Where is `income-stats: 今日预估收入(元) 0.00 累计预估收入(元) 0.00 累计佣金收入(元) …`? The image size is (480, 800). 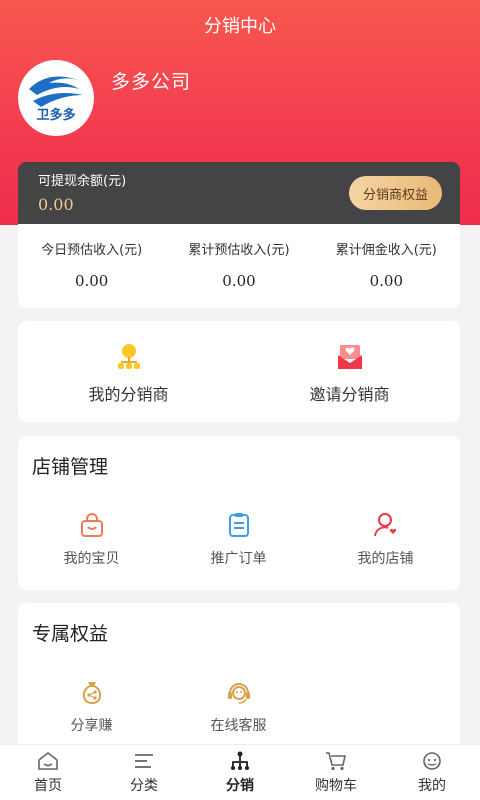
income-stats: 今日预估收入(元) 0.00 累计预估收入(元) 0.00 累计佣金收入(元) … is located at coordinates (239, 266).